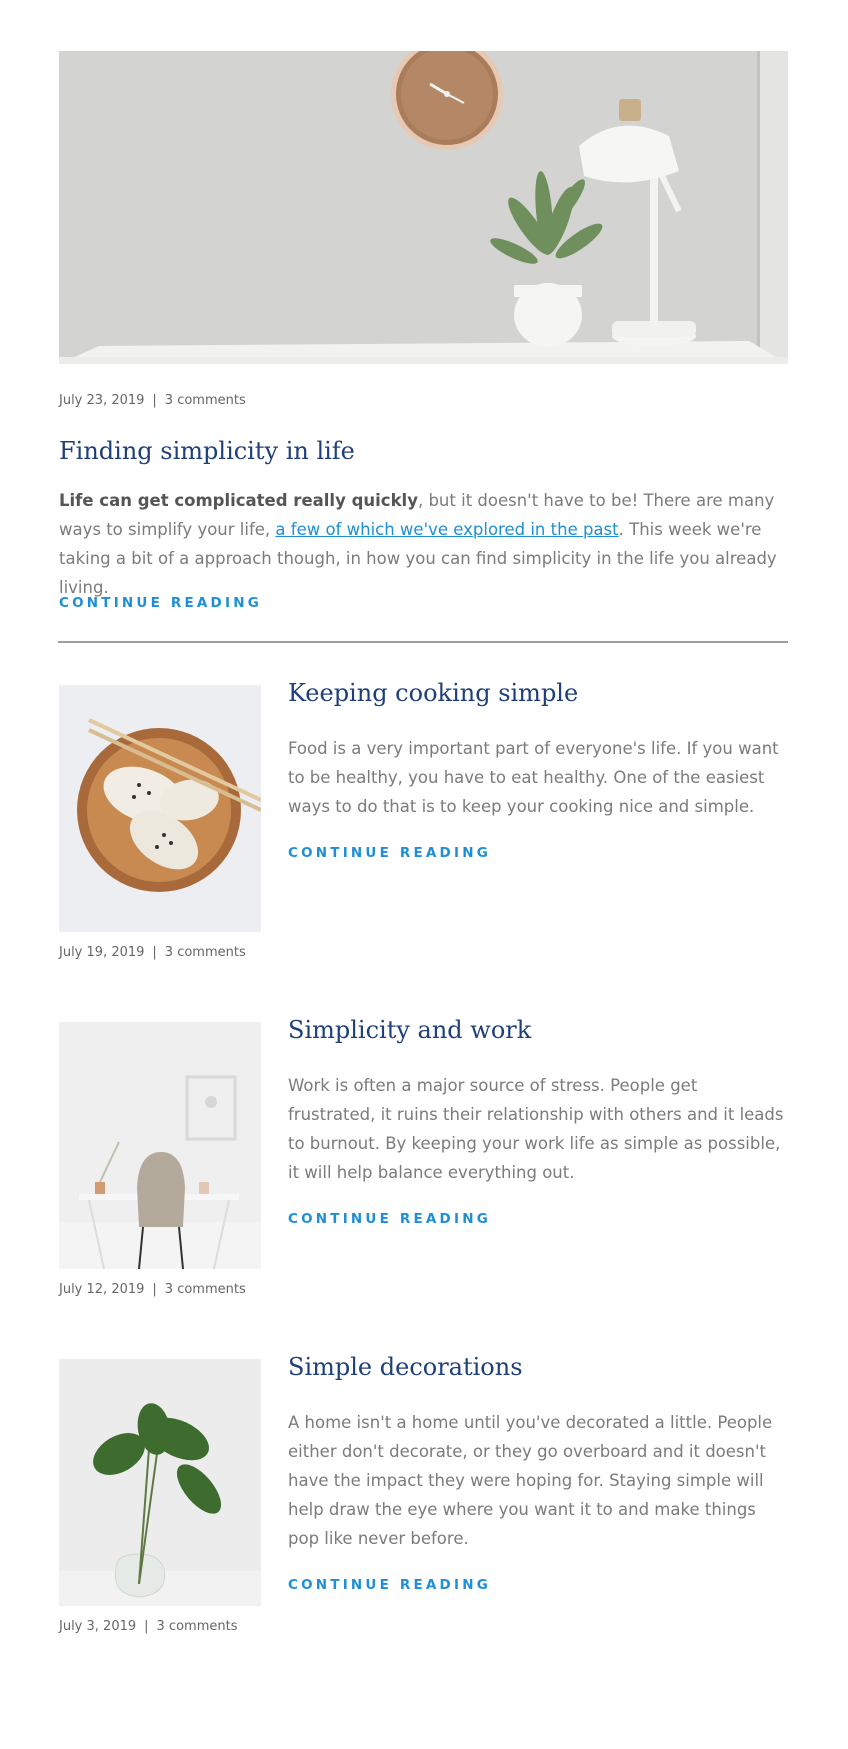 Image resolution: width=848 pixels, height=1749 pixels. What do you see at coordinates (405, 1367) in the screenshot?
I see `post-title: Simple decorations` at bounding box center [405, 1367].